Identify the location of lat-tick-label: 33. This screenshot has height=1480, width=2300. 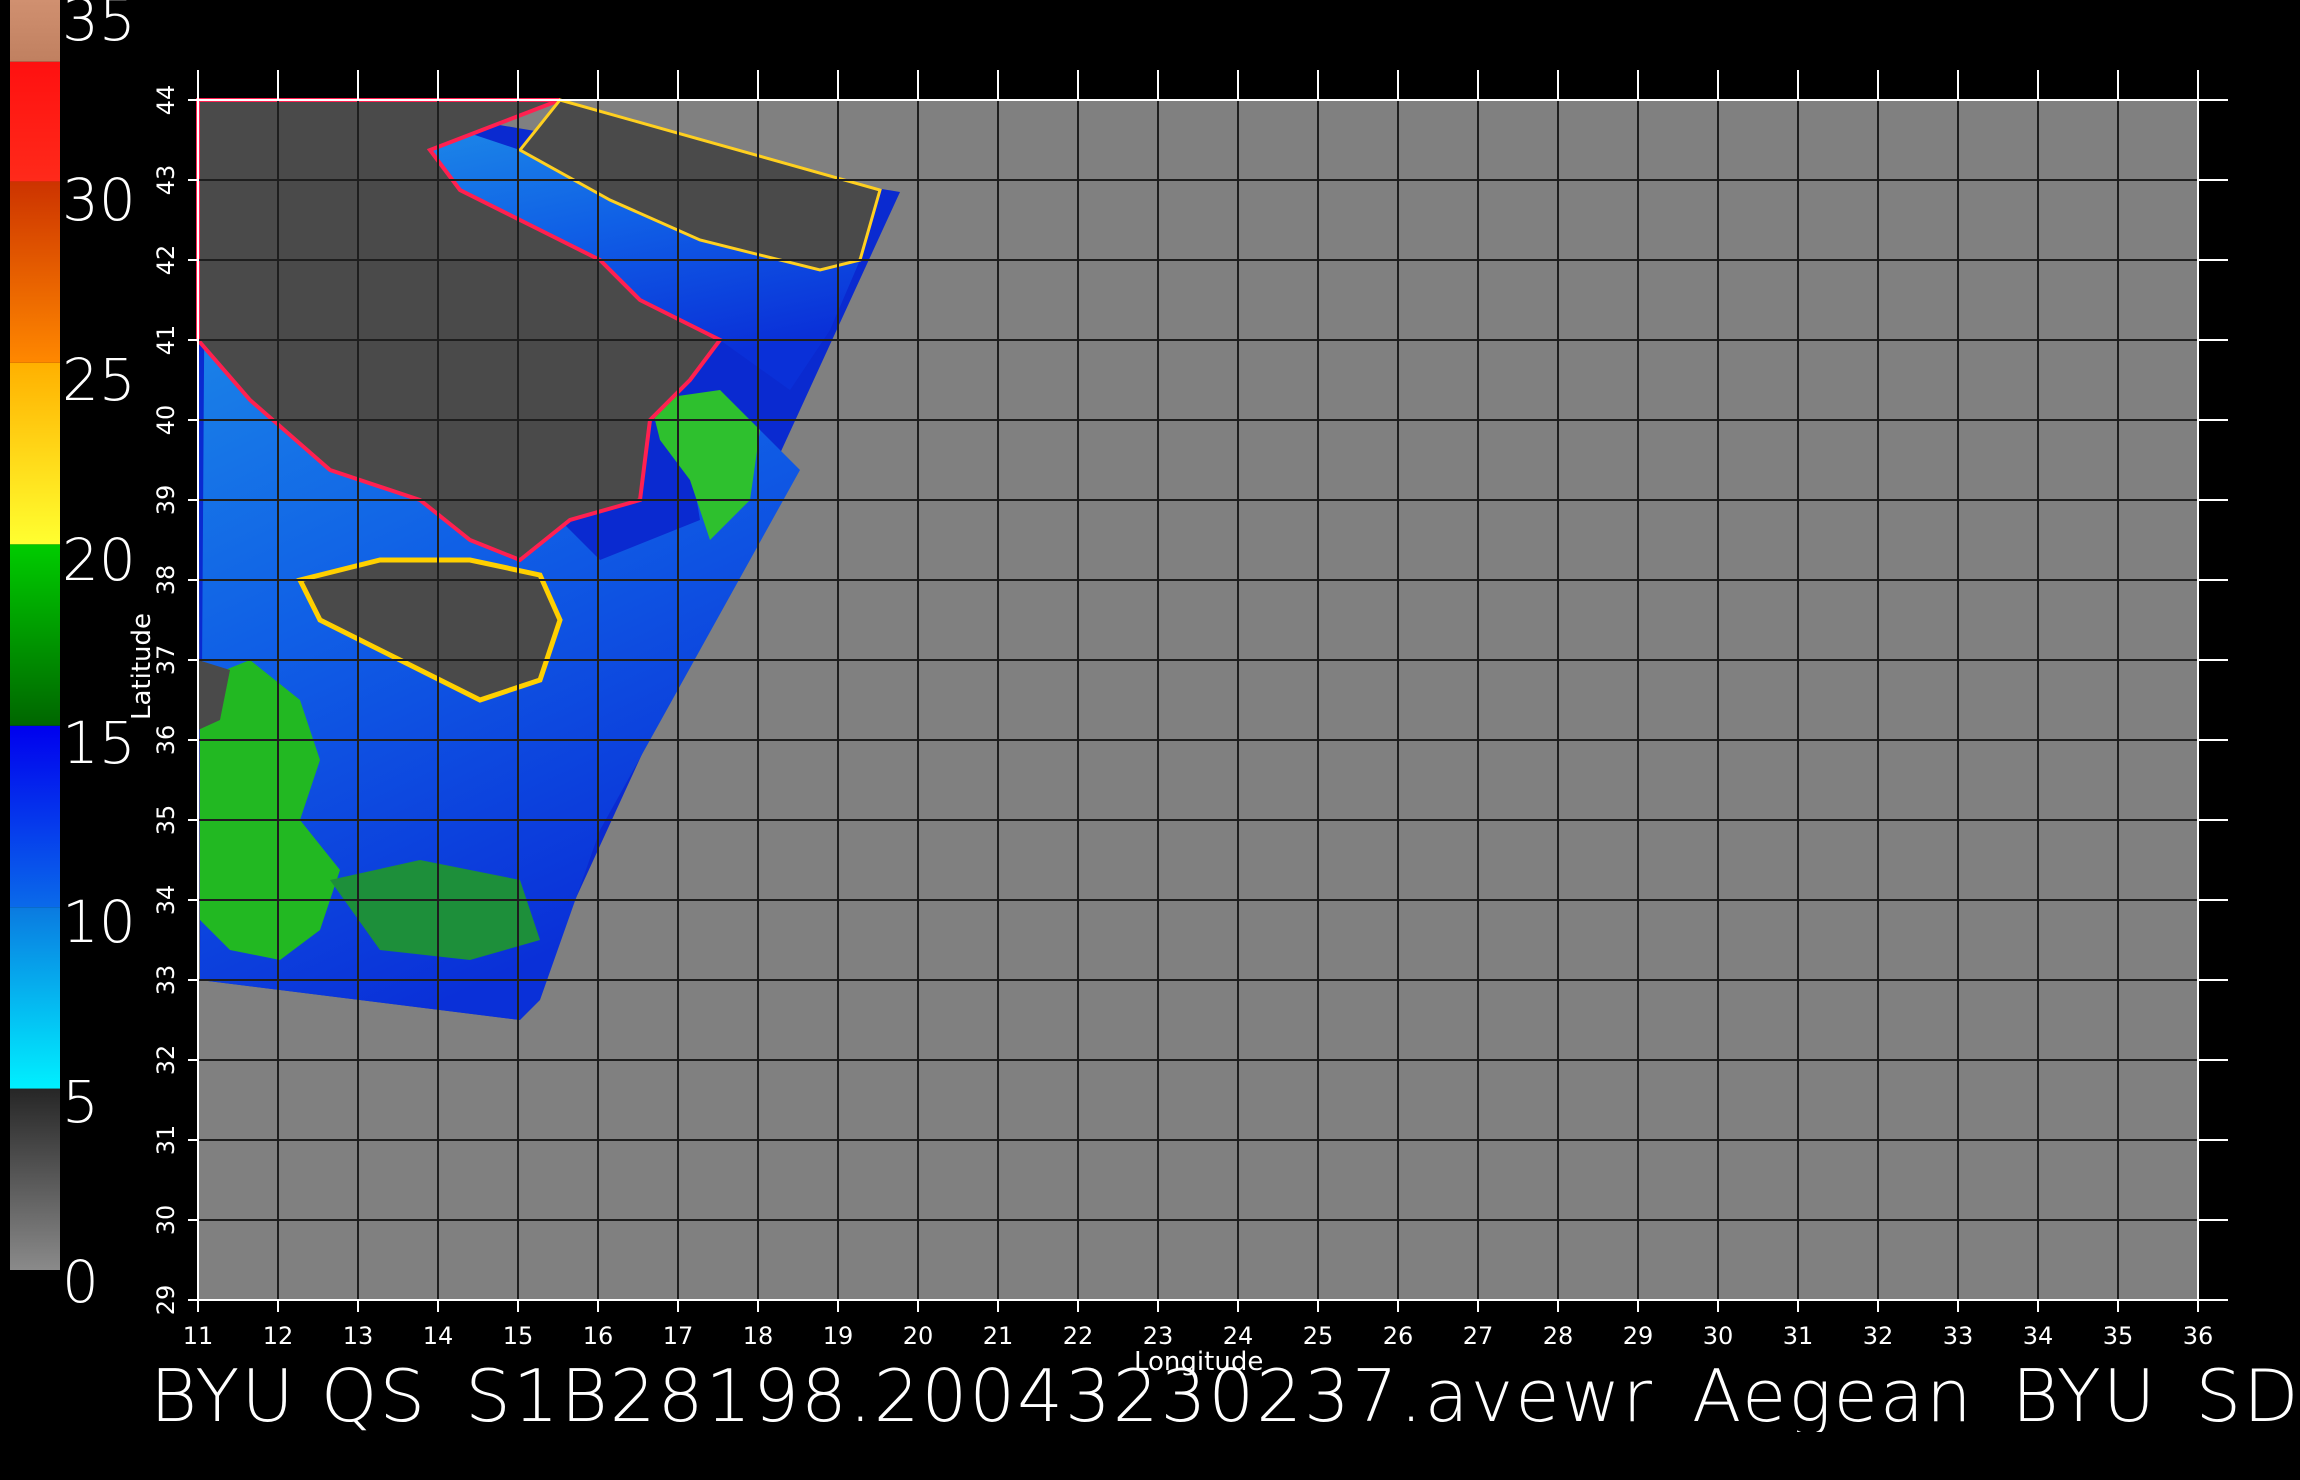
(166, 980).